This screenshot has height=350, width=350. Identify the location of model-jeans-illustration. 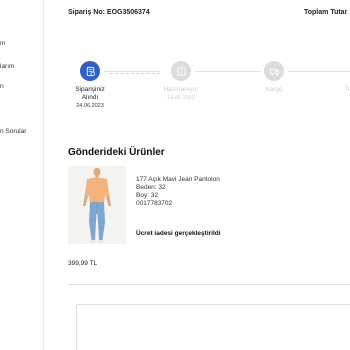
(97, 205).